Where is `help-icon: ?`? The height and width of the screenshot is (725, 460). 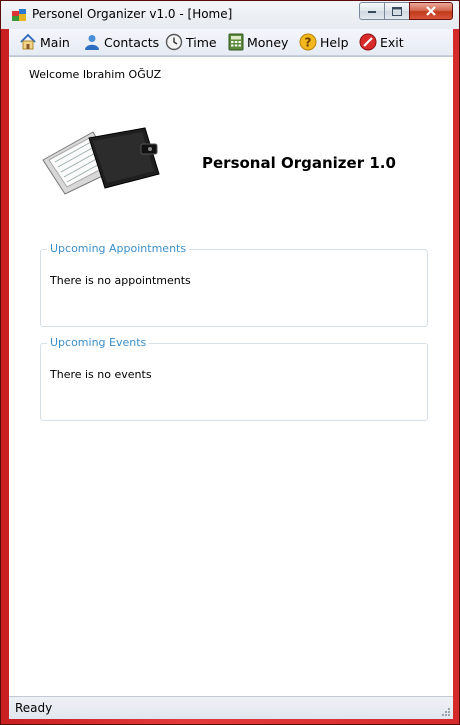
help-icon: ? is located at coordinates (308, 42).